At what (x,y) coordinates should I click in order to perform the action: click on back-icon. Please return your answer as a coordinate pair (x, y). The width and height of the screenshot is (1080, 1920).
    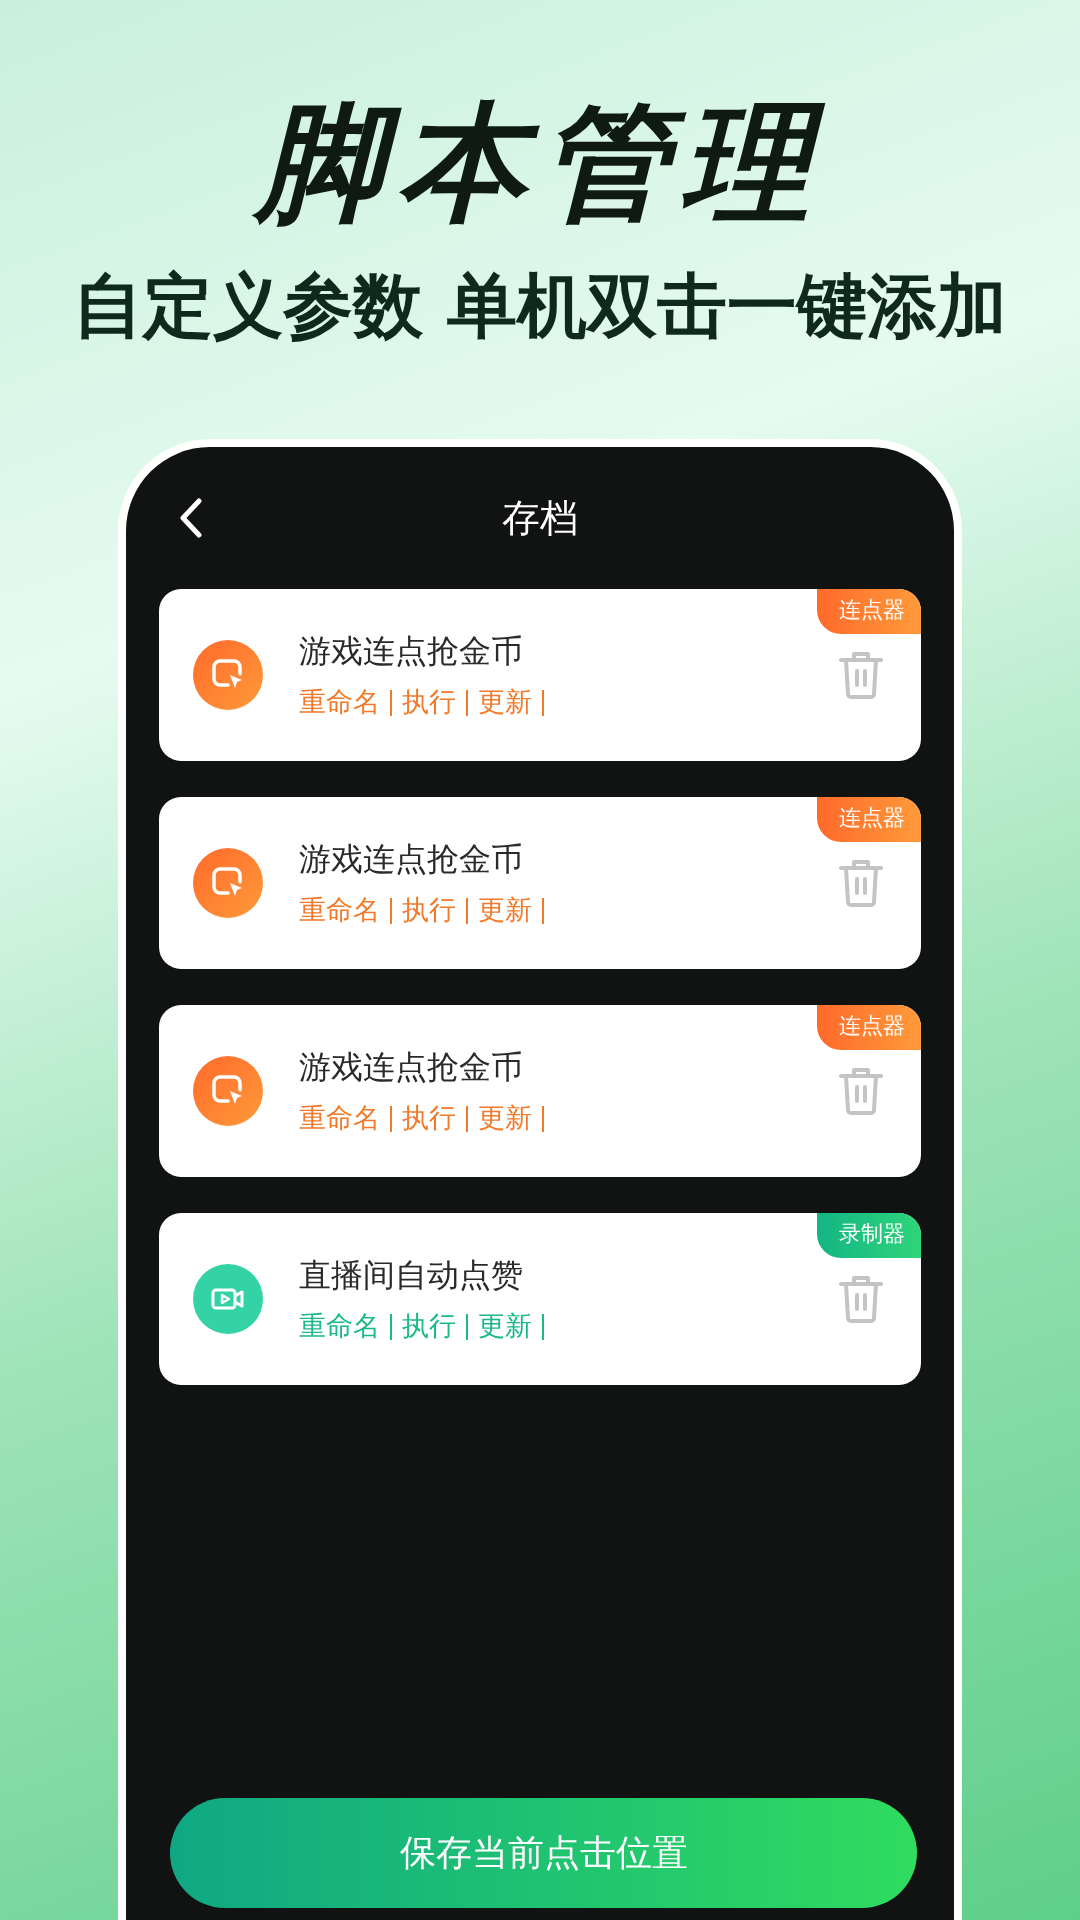
    Looking at the image, I should click on (191, 518).